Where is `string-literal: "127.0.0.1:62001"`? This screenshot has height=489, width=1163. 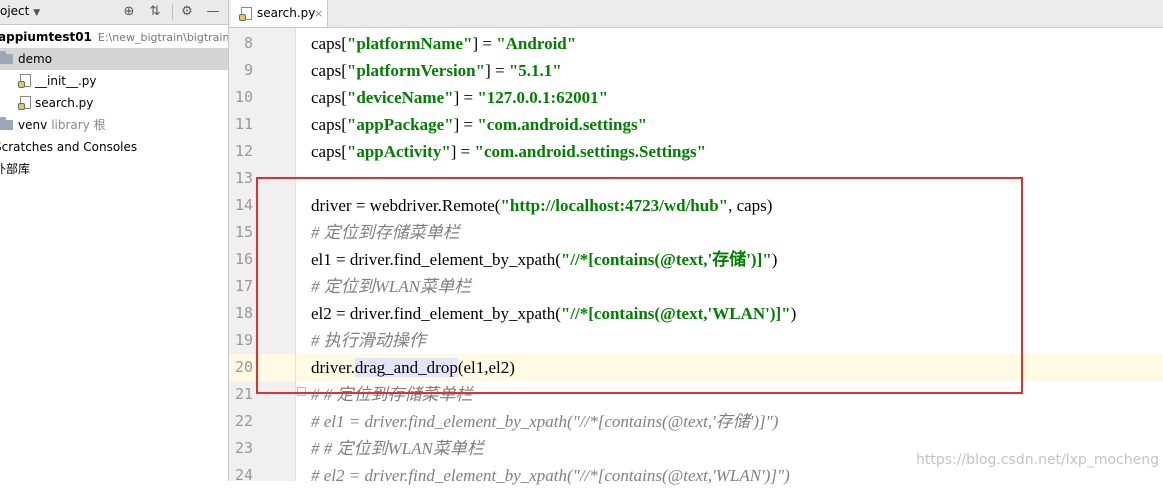
string-literal: "127.0.0.1:62001" is located at coordinates (543, 97).